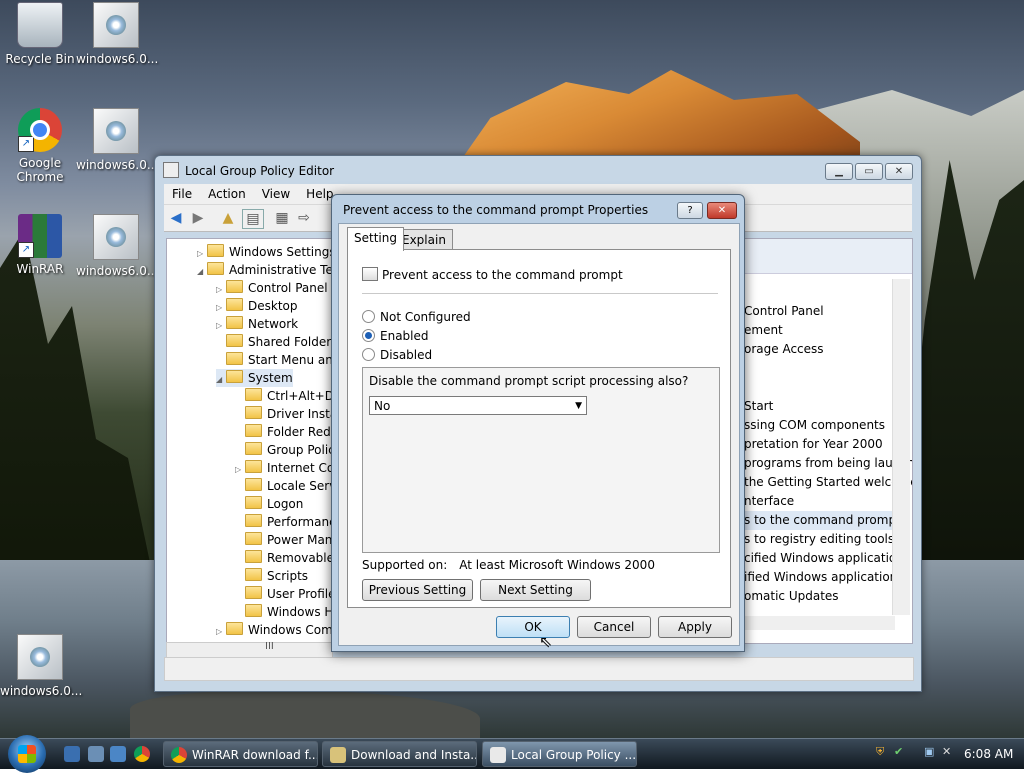  Describe the element at coordinates (375, 239) in the screenshot. I see `tab-setting: Setting` at that location.